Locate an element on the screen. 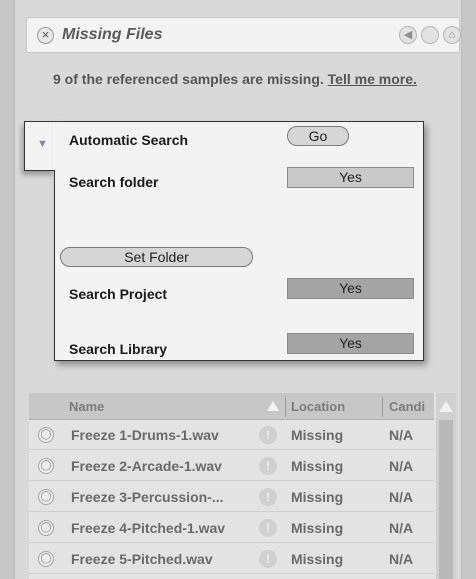 Image resolution: width=476 pixels, height=579 pixels. file-name: Freeze 4-Pitched-1.wav is located at coordinates (148, 528).